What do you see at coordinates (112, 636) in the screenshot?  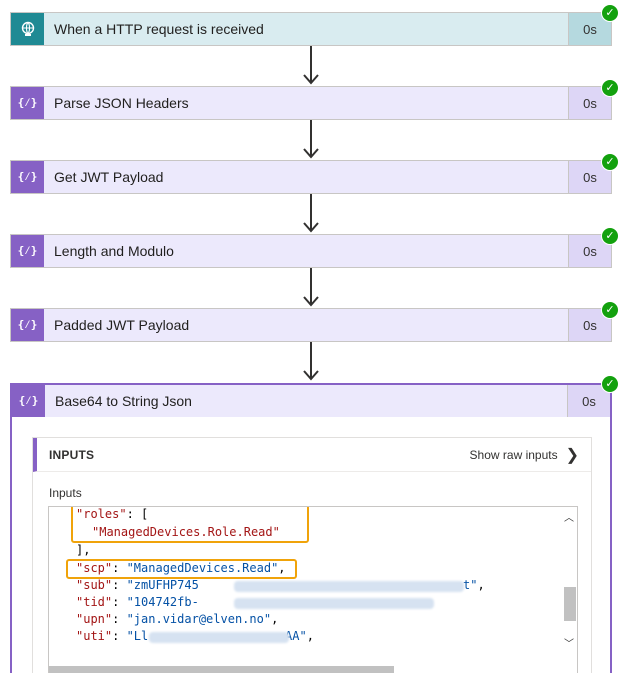 I see `code-line: "uti": "Ll` at bounding box center [112, 636].